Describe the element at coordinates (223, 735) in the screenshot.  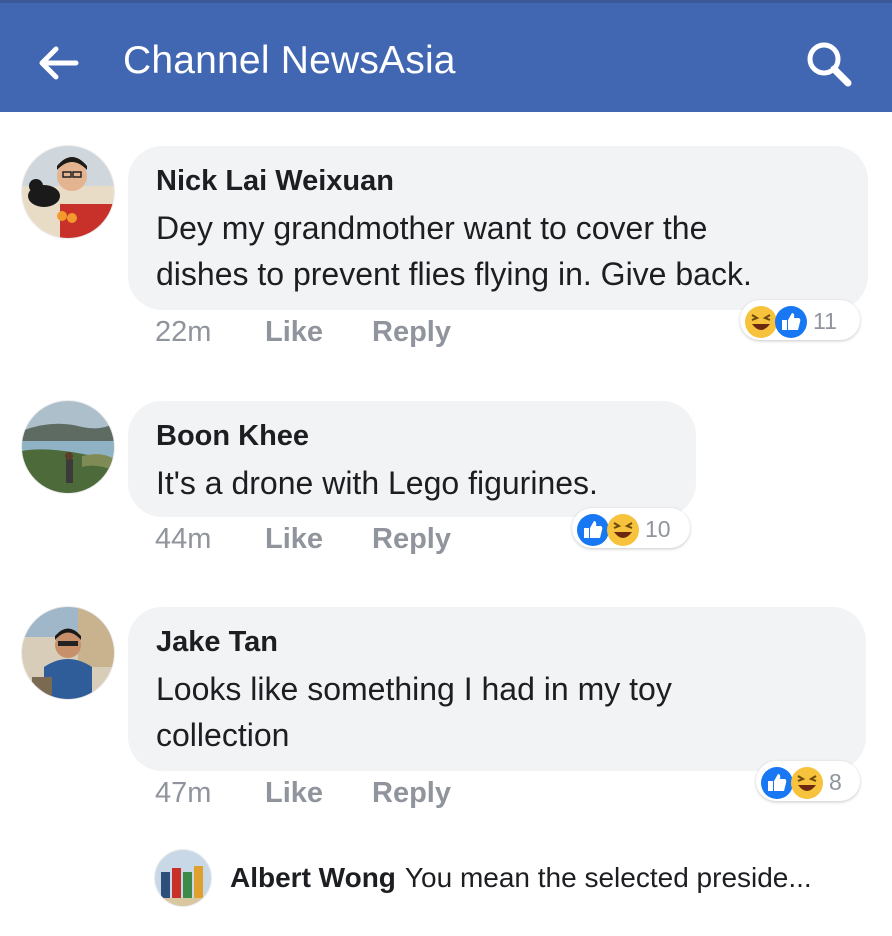
I see `comment-text: collection` at that location.